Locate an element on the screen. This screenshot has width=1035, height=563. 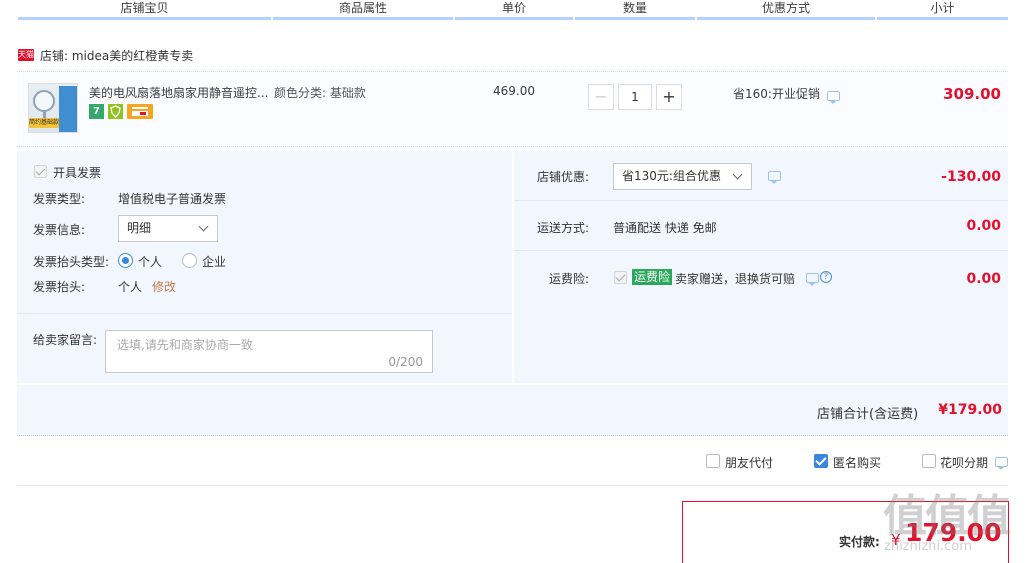
anonymous-checkbox is located at coordinates (821, 461).